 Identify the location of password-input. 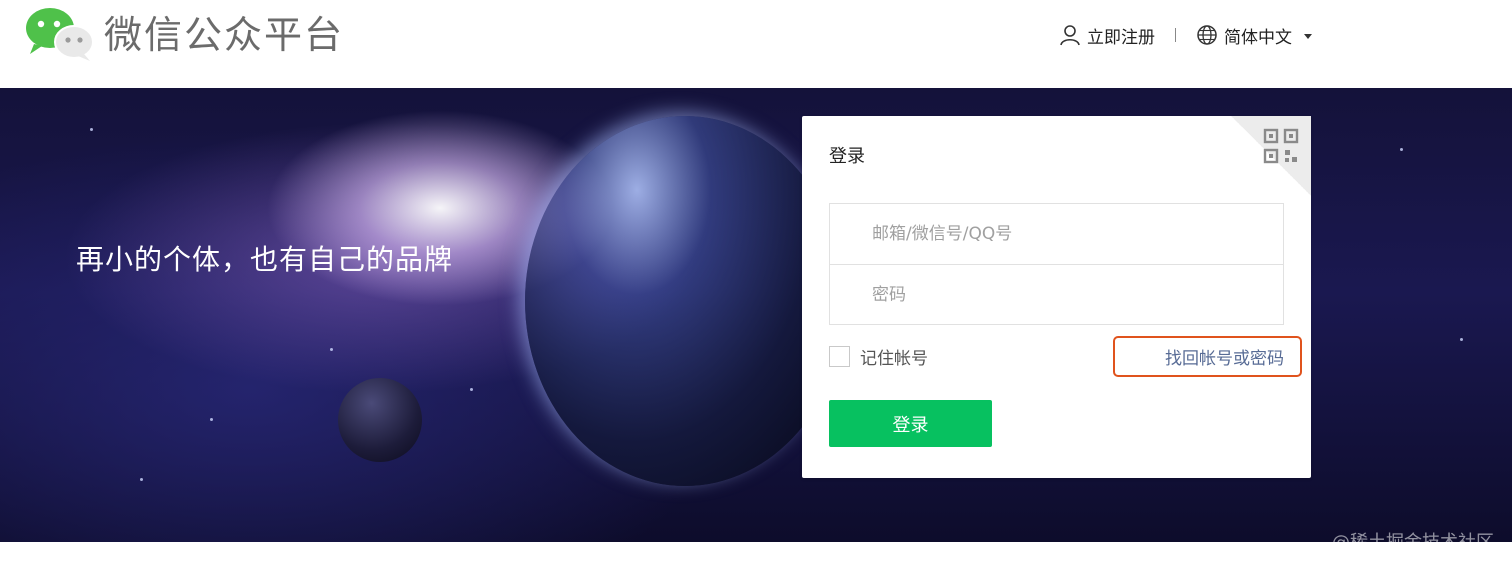
(1077, 294).